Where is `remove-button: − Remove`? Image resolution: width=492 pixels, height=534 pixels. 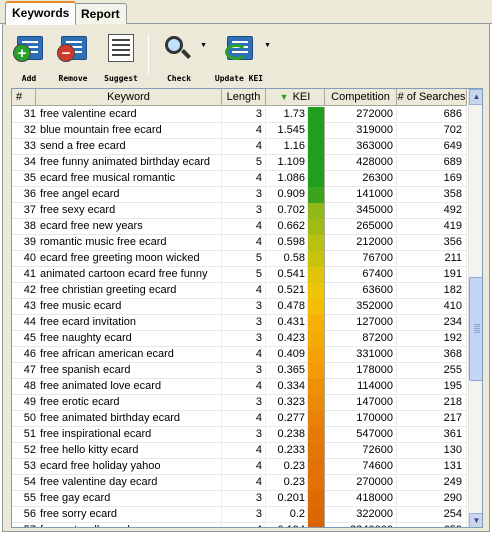 remove-button: − Remove is located at coordinates (73, 58).